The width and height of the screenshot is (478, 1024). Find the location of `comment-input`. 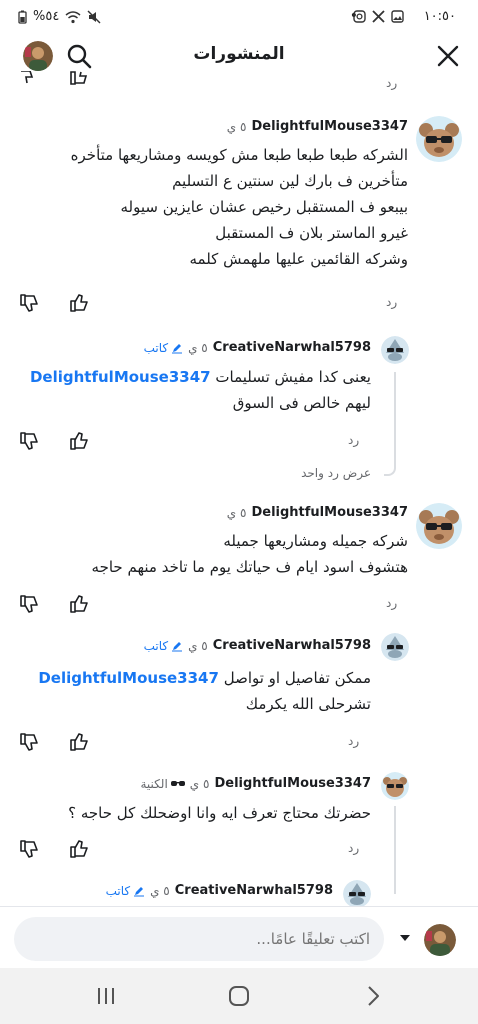

comment-input is located at coordinates (199, 939).